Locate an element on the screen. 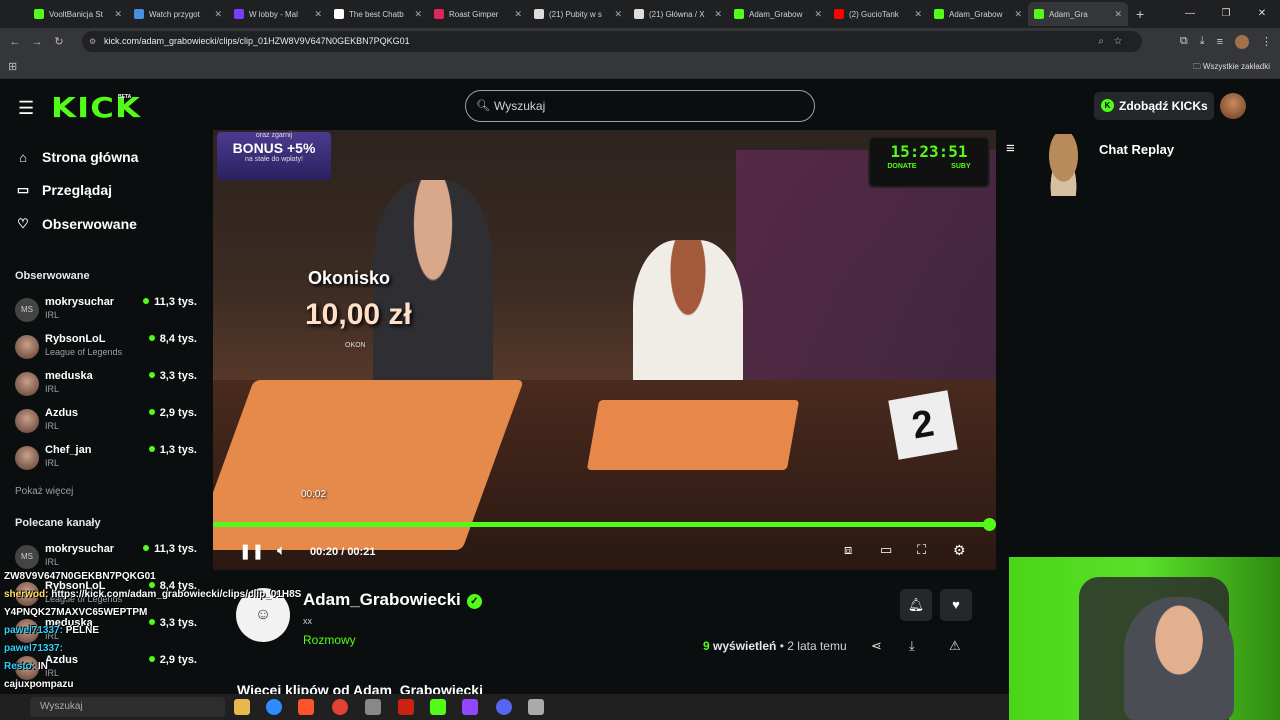 This screenshot has height=720, width=1280. sidebar-channel: Azdus IRL 2,9 tys. is located at coordinates (110, 424).